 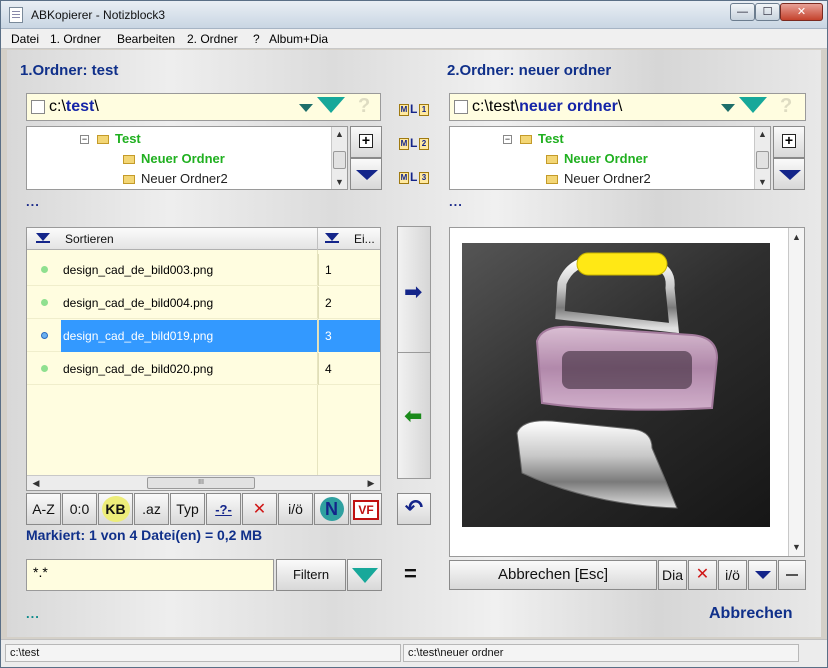 I want to click on right-delete-button: ✕, so click(x=702, y=575).